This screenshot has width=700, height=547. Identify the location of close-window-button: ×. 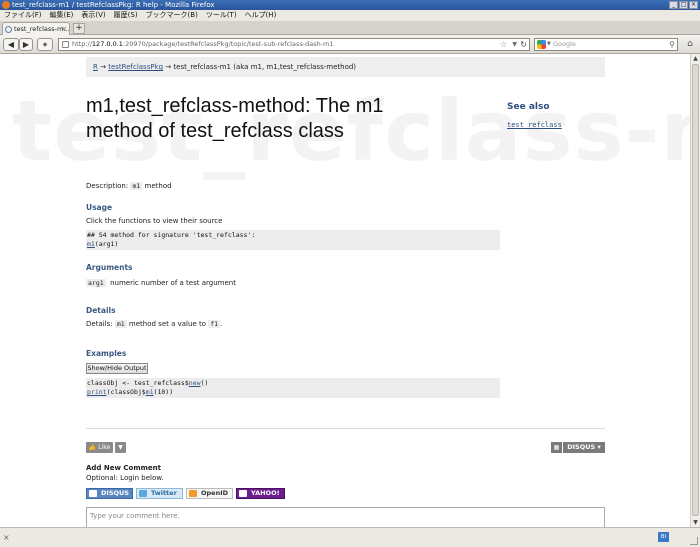
(693, 5).